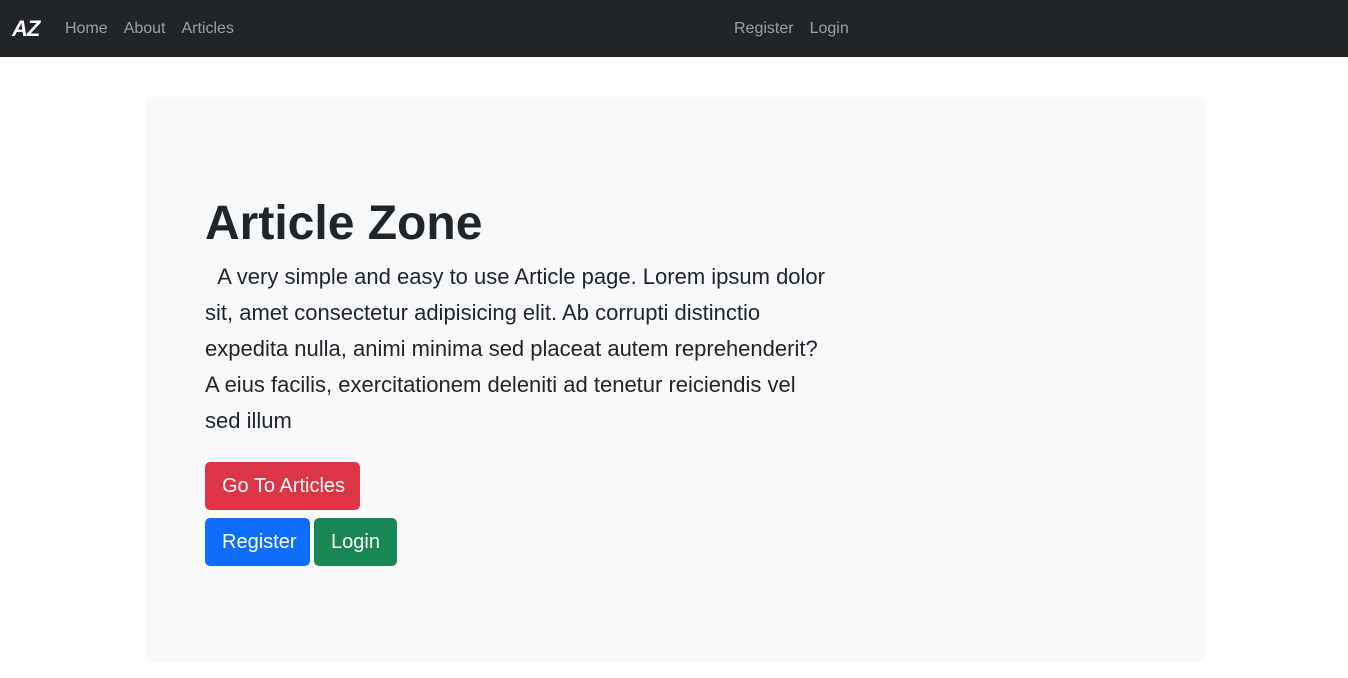 This screenshot has height=678, width=1348. I want to click on nav-right-links: Register Login, so click(791, 28).